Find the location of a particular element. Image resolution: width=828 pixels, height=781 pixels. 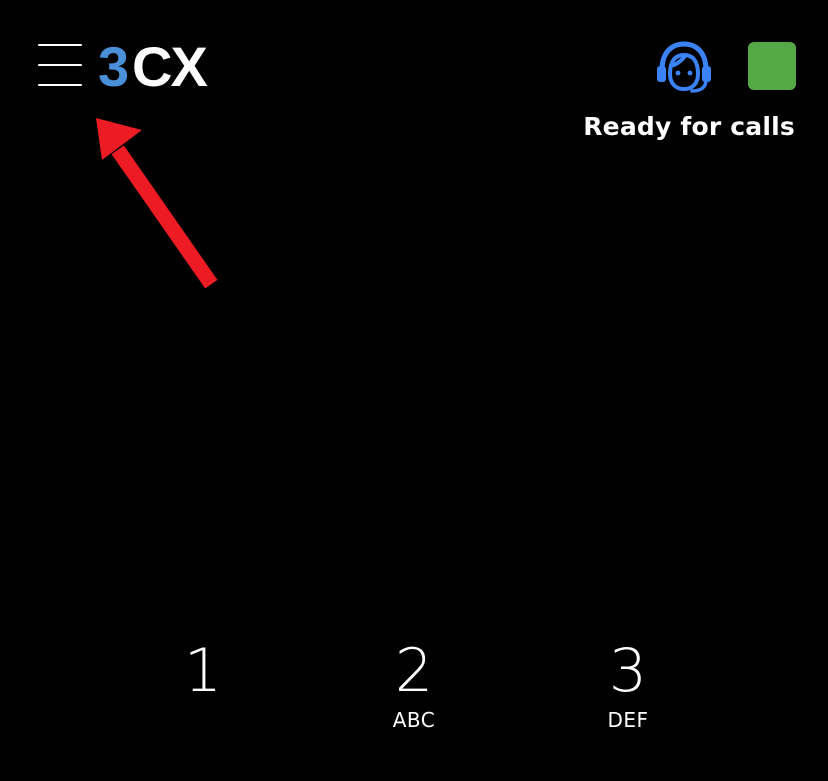

status-text: Ready for calls is located at coordinates (689, 126).